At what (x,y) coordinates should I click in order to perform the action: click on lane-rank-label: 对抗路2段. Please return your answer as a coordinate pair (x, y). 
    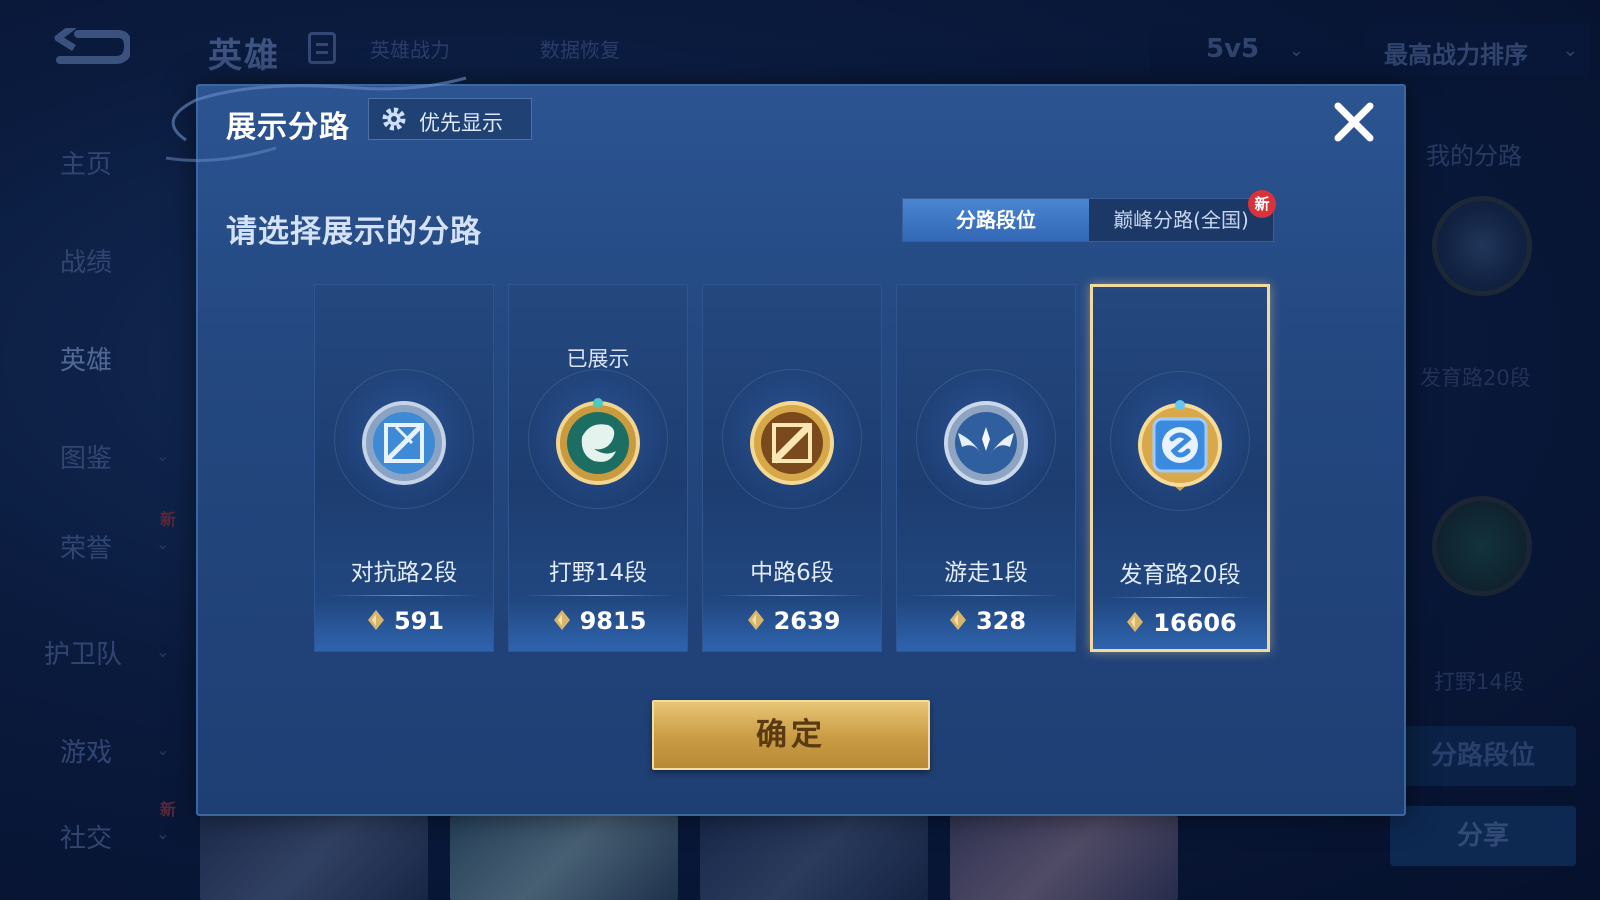
    Looking at the image, I should click on (404, 573).